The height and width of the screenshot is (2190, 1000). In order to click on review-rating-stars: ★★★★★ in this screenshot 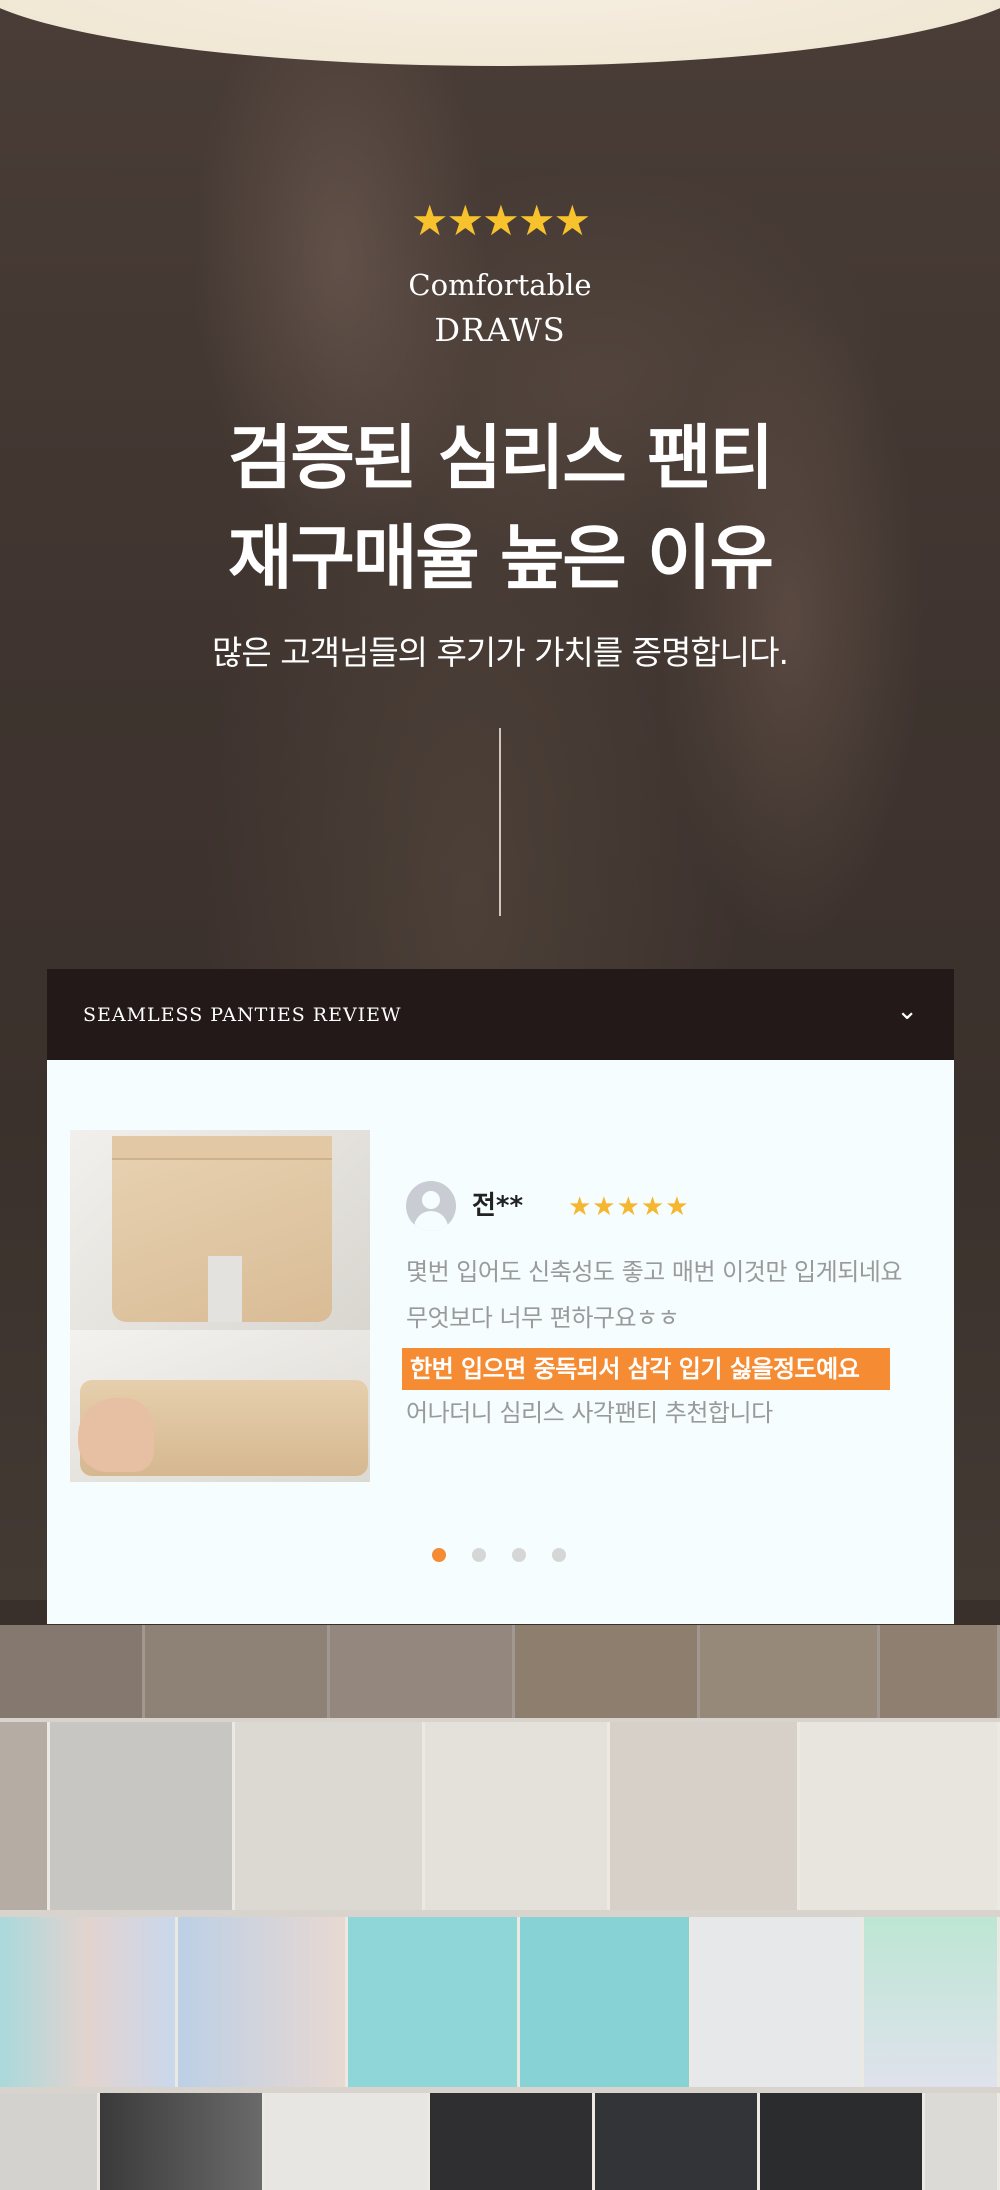, I will do `click(629, 1207)`.